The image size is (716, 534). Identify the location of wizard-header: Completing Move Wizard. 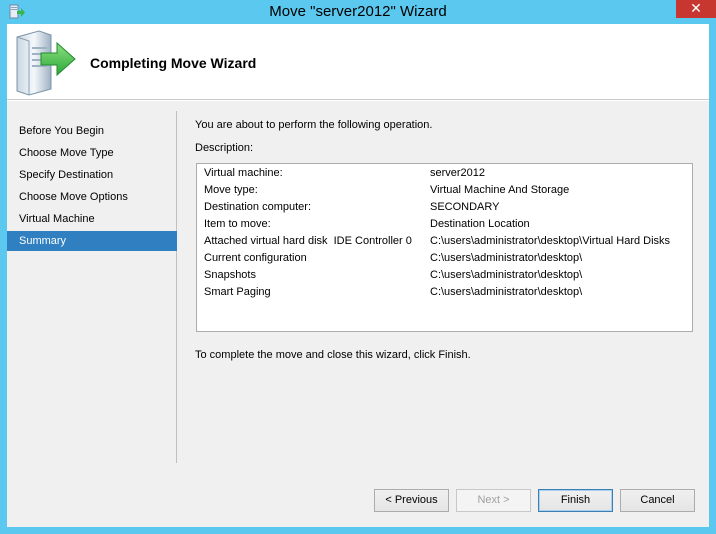
(358, 62).